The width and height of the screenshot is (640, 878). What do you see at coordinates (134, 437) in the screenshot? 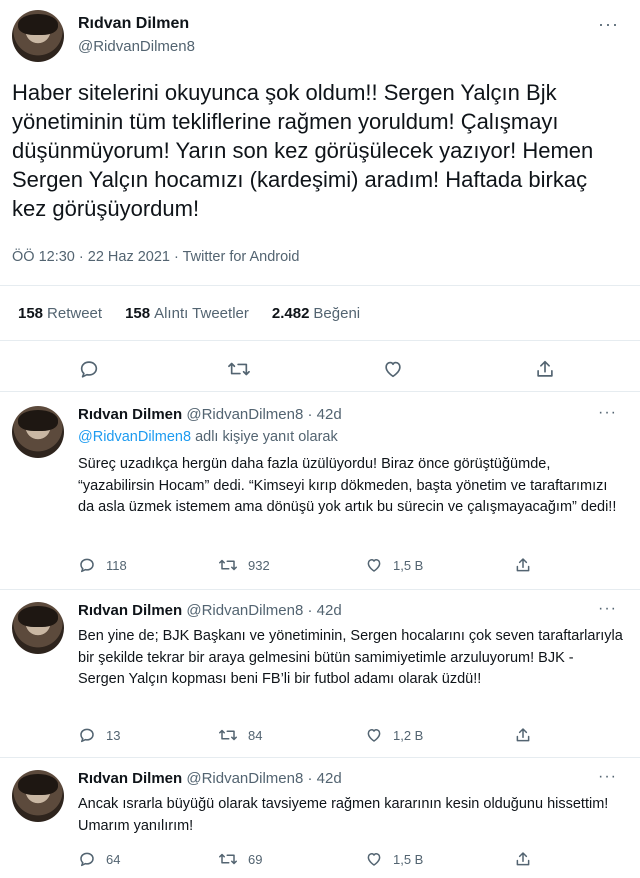
I see `replying-to-handle: @RidvanDilmen8` at bounding box center [134, 437].